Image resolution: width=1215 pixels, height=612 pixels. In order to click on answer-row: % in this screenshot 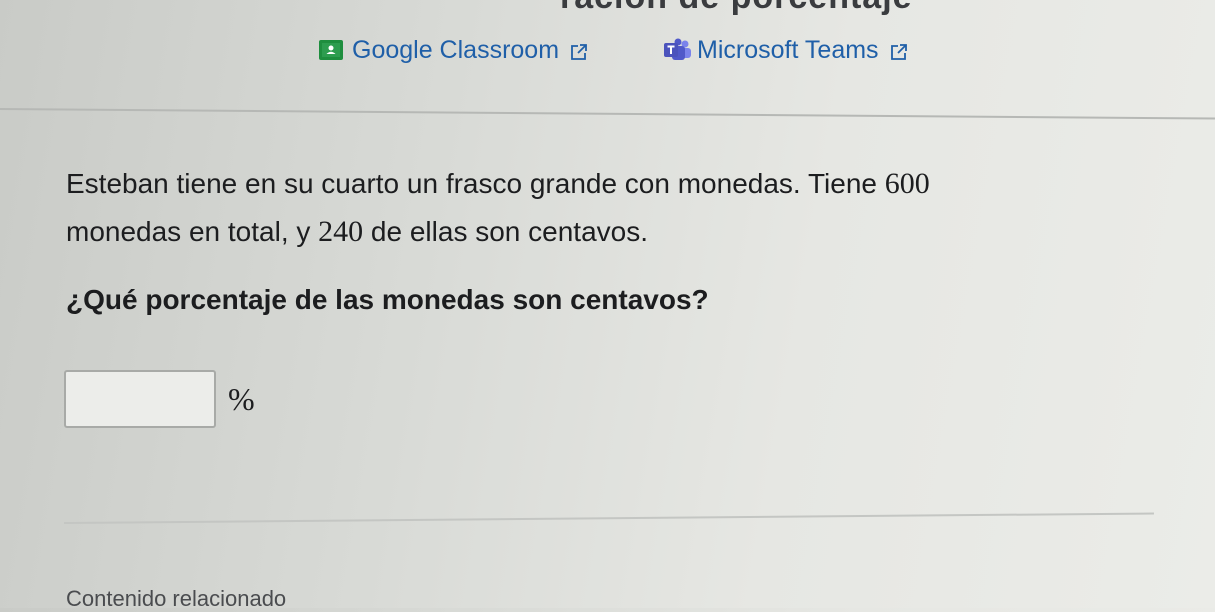, I will do `click(159, 399)`.